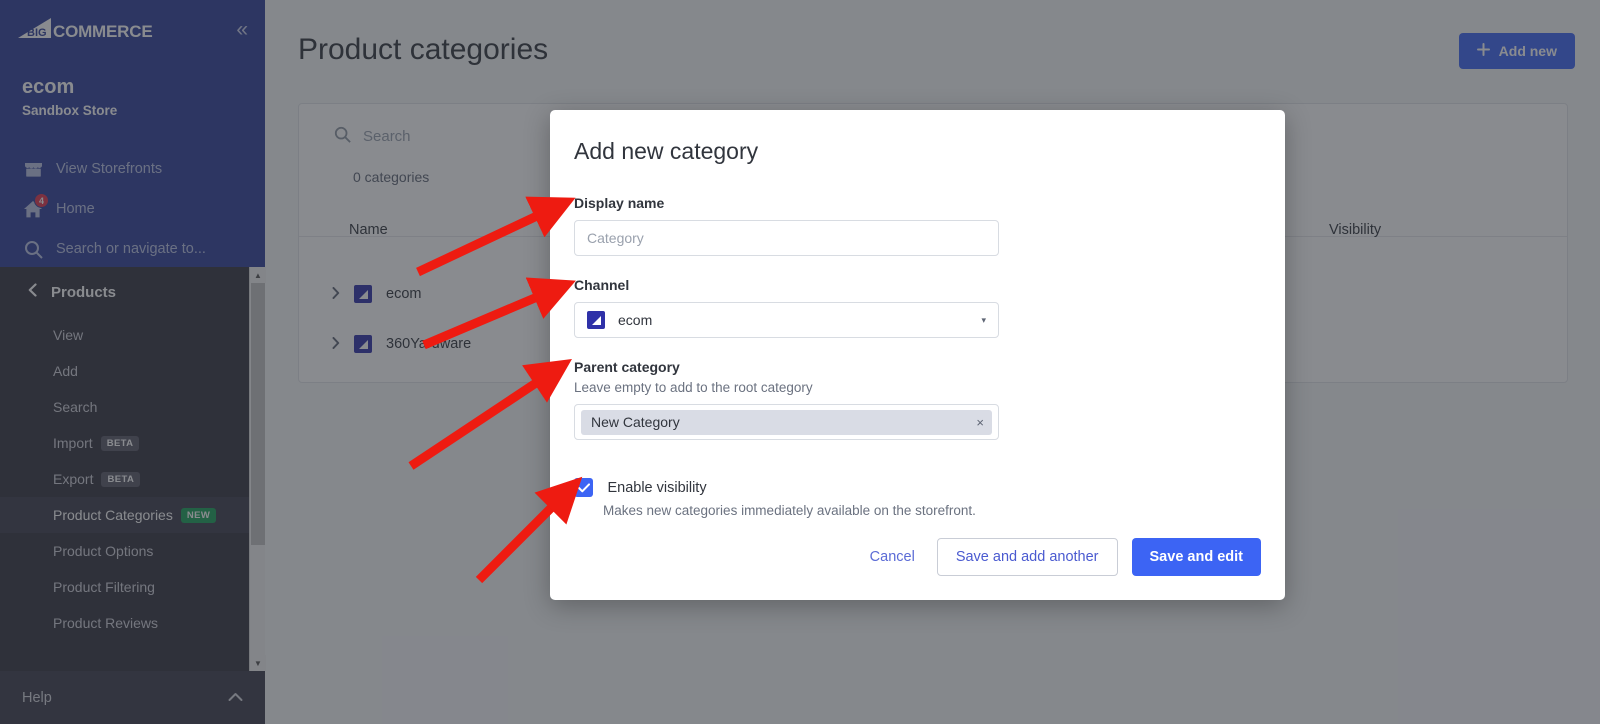 The height and width of the screenshot is (724, 1600). I want to click on parent-category-input: New Category ×, so click(786, 422).